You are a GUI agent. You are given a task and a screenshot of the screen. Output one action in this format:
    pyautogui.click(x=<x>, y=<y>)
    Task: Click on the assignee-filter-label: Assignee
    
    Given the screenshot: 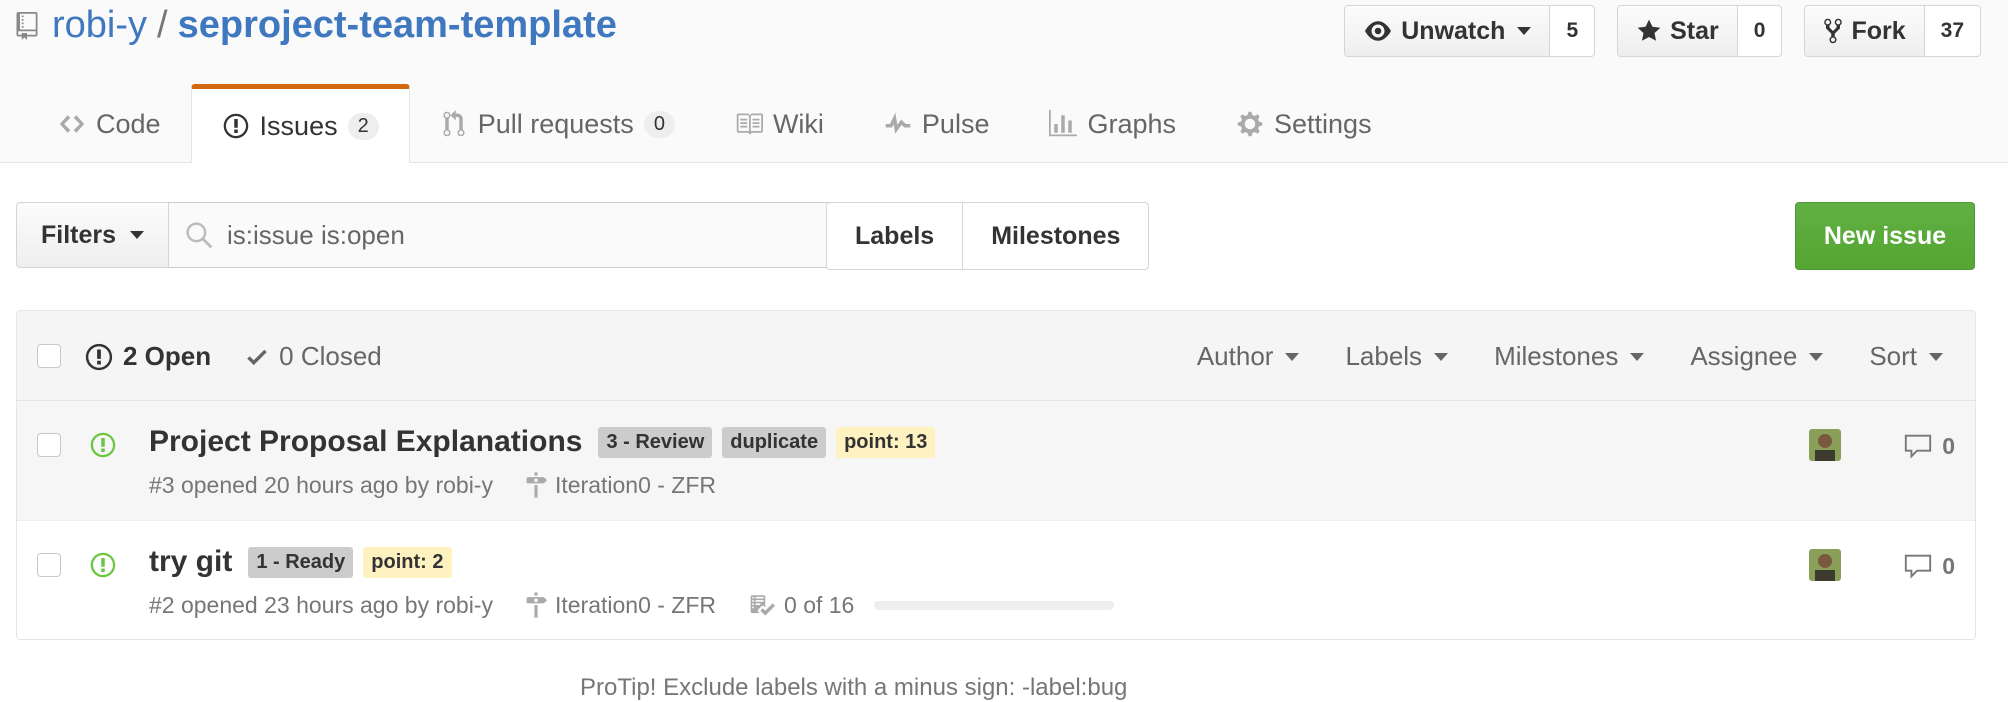 What is the action you would take?
    pyautogui.click(x=1744, y=356)
    